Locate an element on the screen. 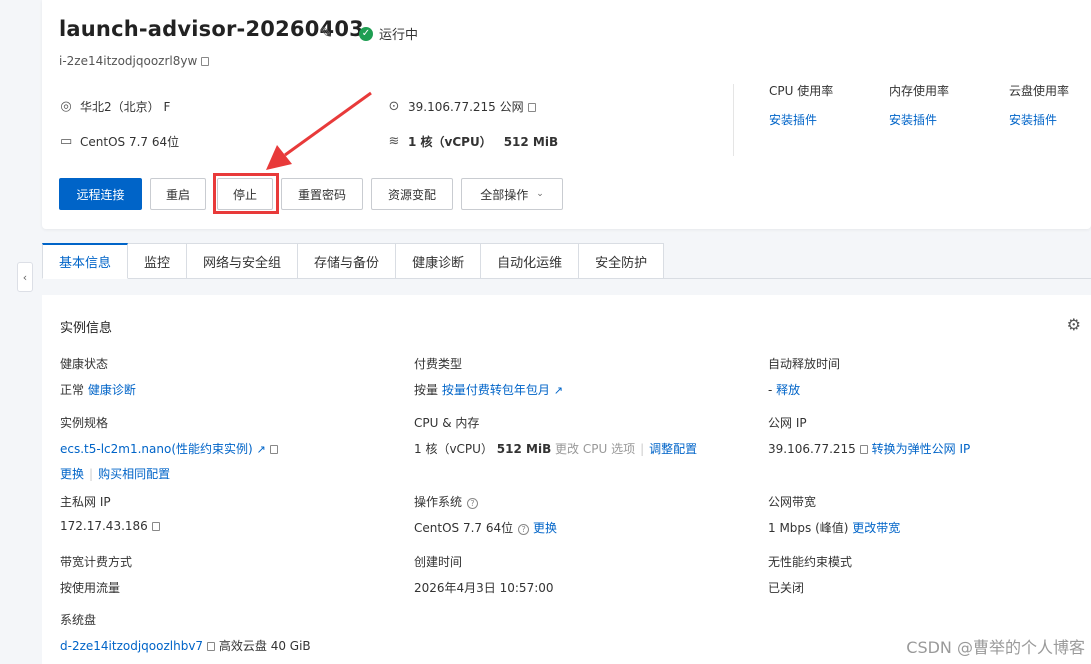 The image size is (1091, 664). change-bandwidth-link: 更改带宽 is located at coordinates (876, 528).